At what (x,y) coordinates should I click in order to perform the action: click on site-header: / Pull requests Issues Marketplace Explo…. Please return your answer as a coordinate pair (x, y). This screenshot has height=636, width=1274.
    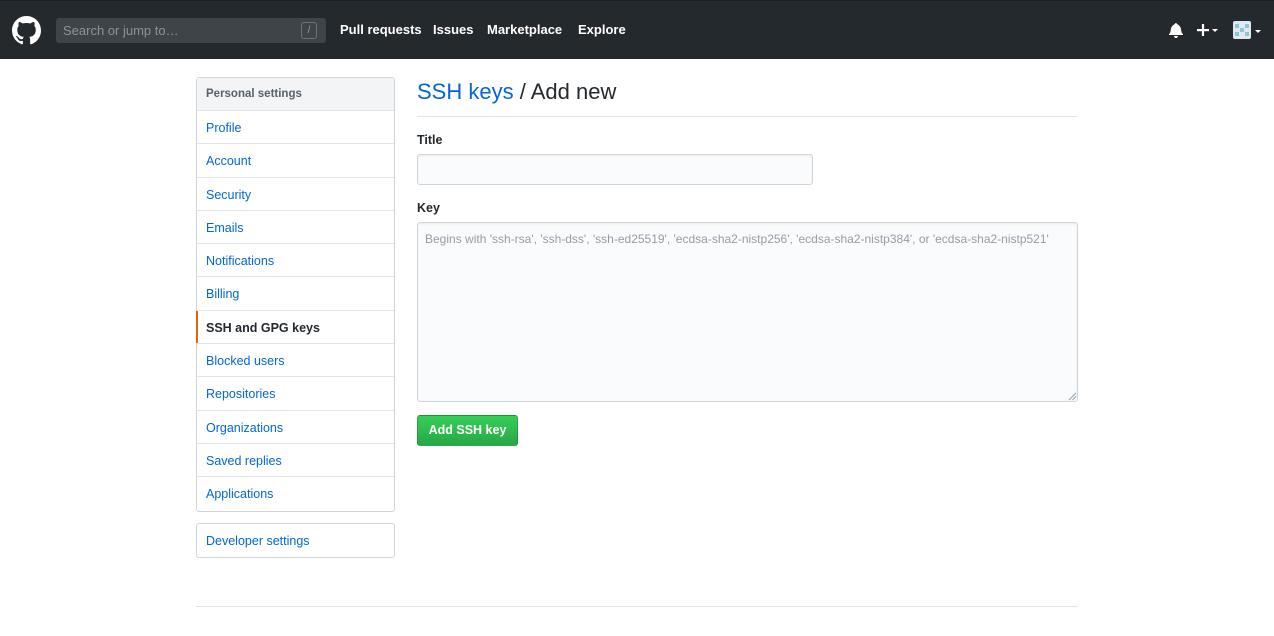
    Looking at the image, I should click on (637, 29).